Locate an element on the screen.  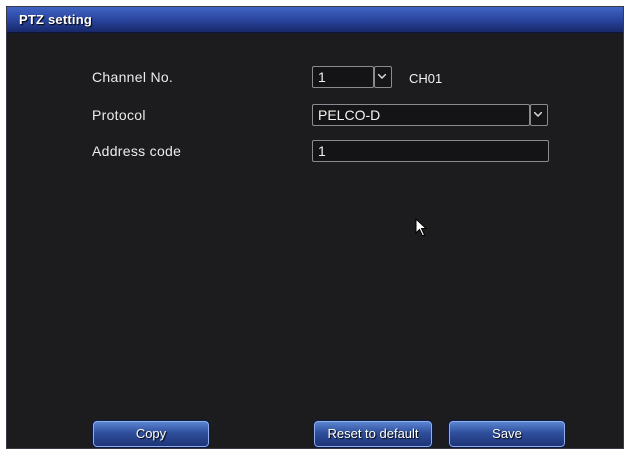
channel-label: Channel No. is located at coordinates (133, 77).